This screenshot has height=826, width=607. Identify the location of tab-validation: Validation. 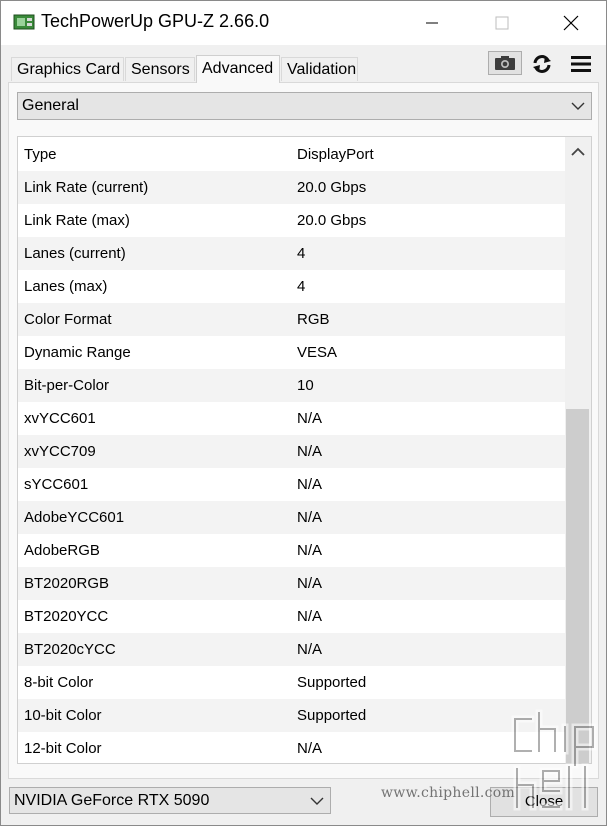
(319, 69).